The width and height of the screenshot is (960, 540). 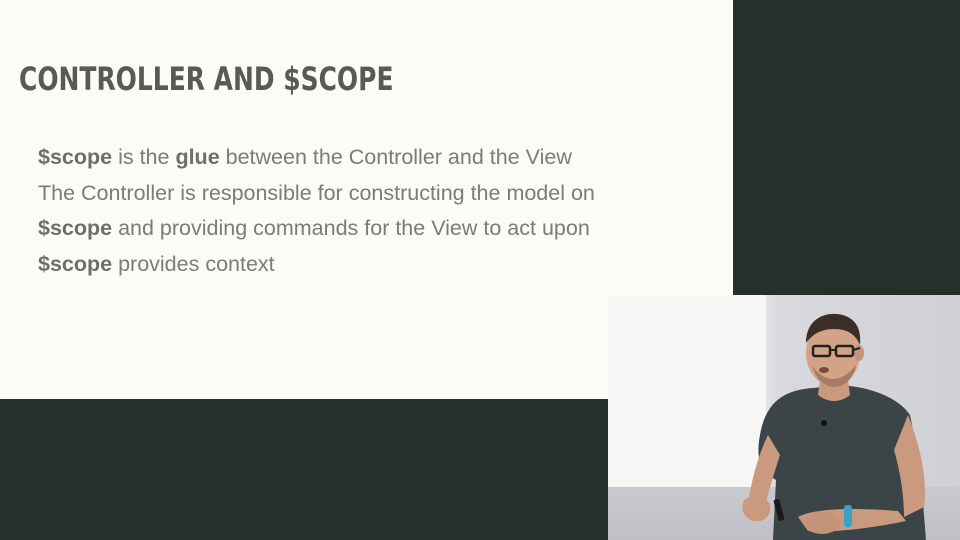 What do you see at coordinates (834, 426) in the screenshot?
I see `presenter-video-icon` at bounding box center [834, 426].